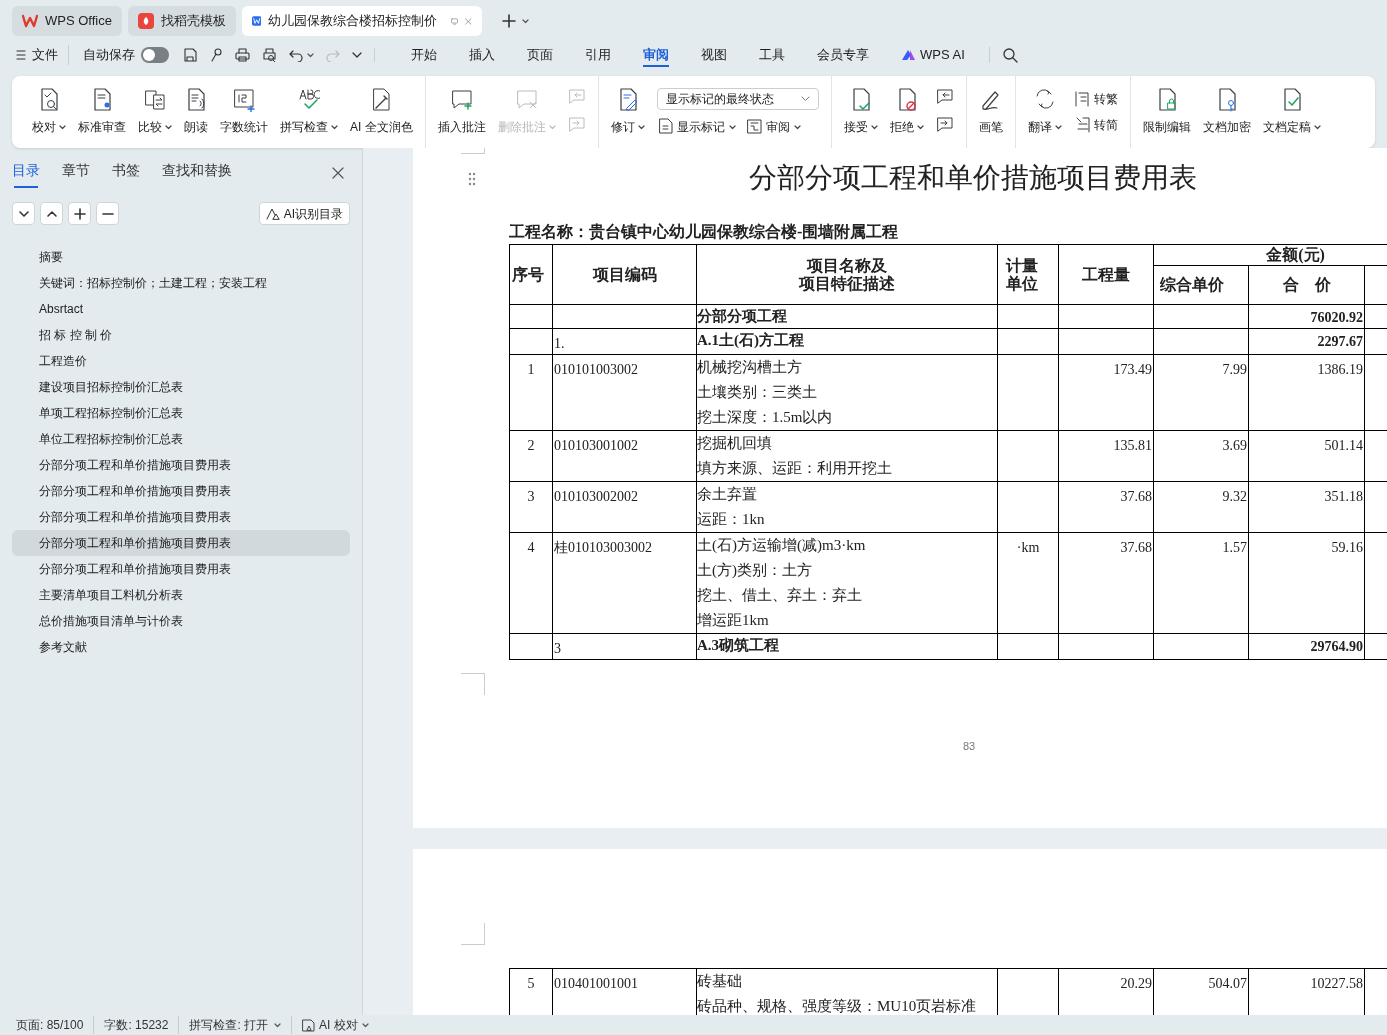 This screenshot has height=1035, width=1387. Describe the element at coordinates (472, 179) in the screenshot. I see `drag-handle-icon` at that location.